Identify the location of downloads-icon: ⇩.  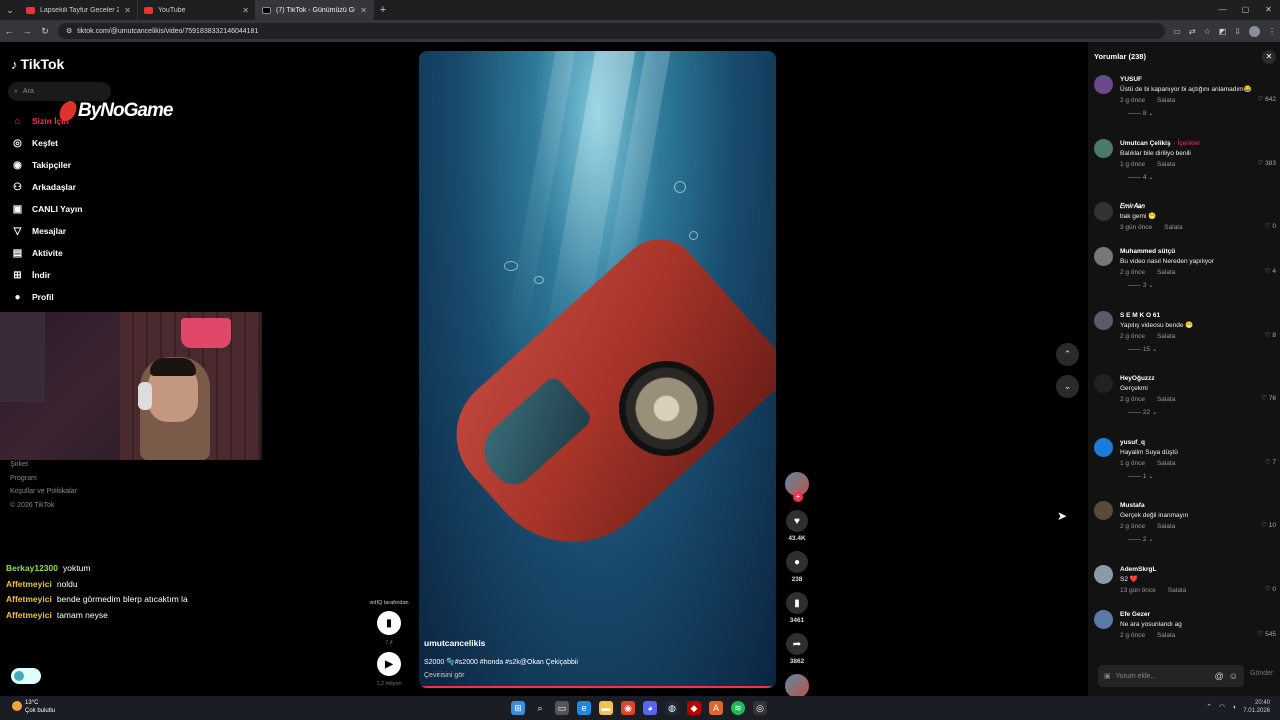
(1237, 31).